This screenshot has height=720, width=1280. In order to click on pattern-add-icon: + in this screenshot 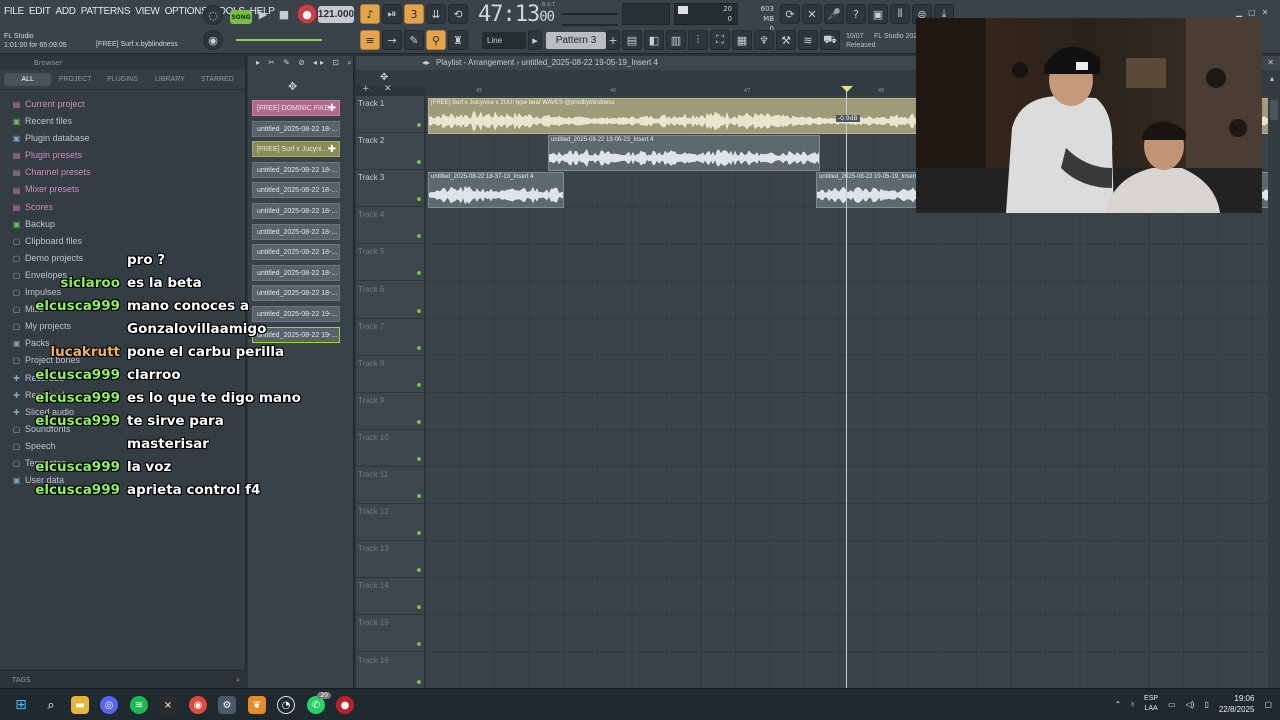, I will do `click(613, 40)`.